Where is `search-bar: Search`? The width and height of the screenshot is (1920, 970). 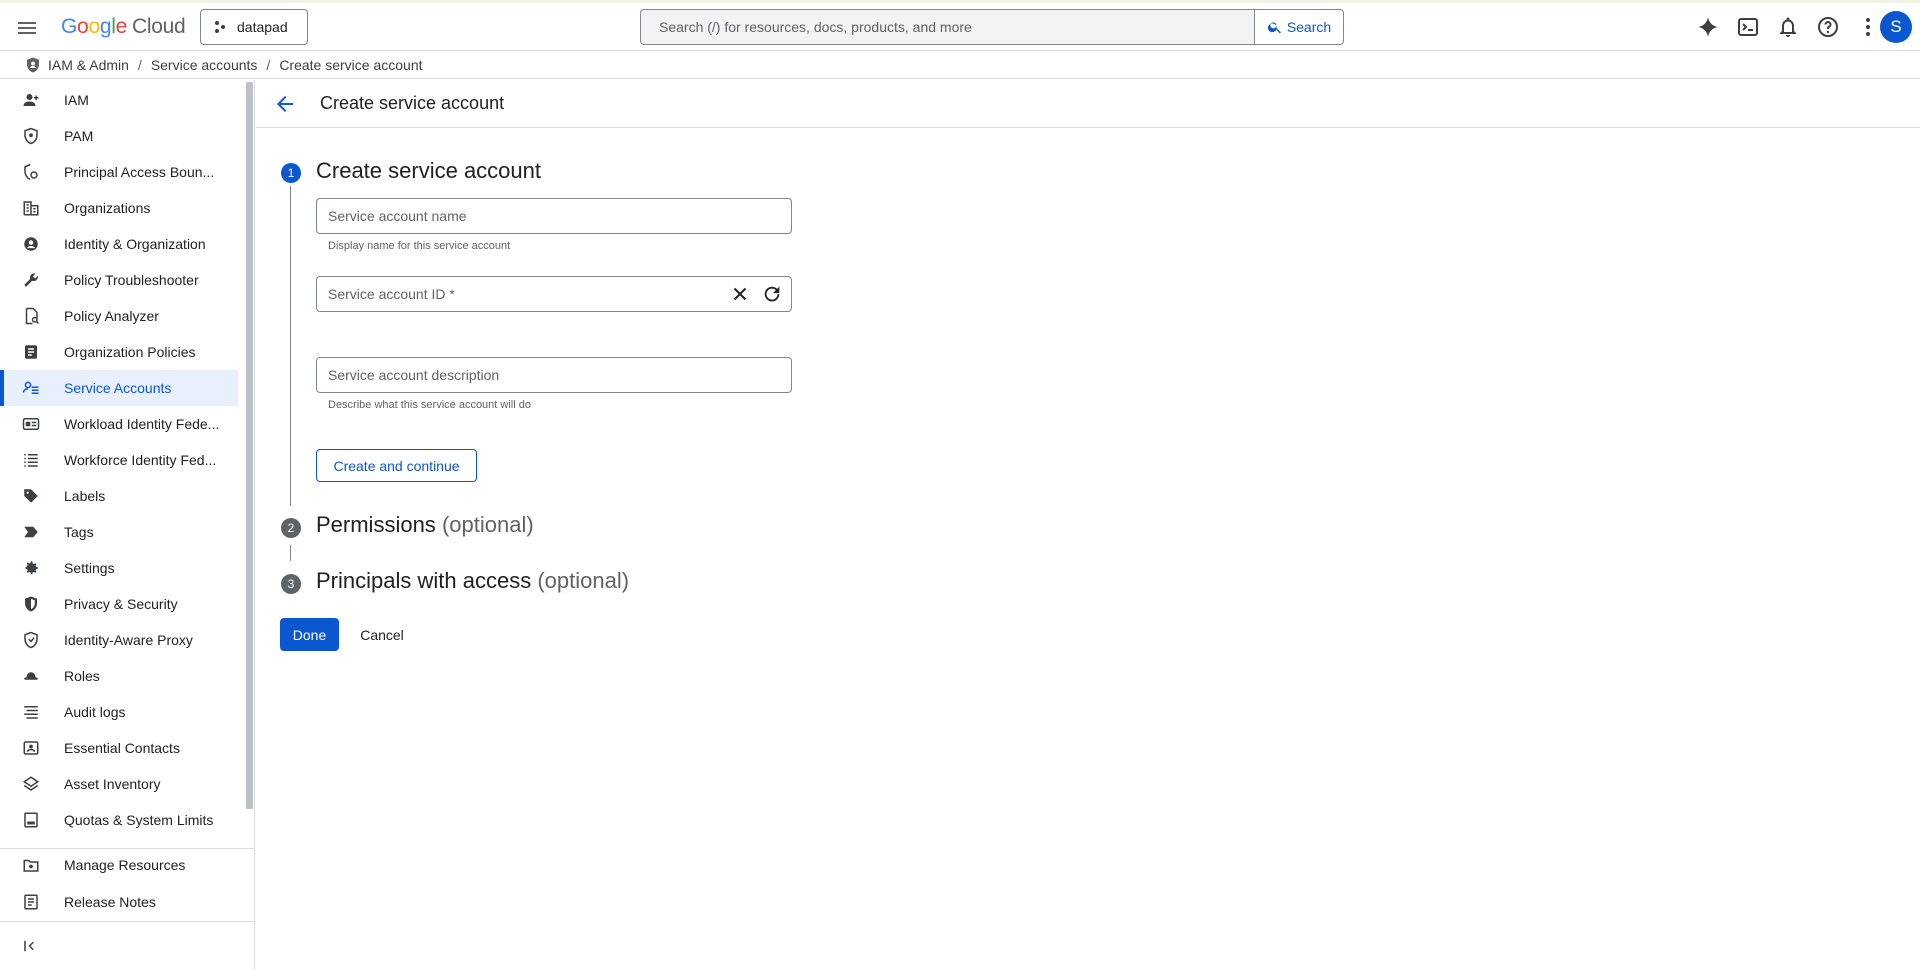
search-bar: Search is located at coordinates (992, 27).